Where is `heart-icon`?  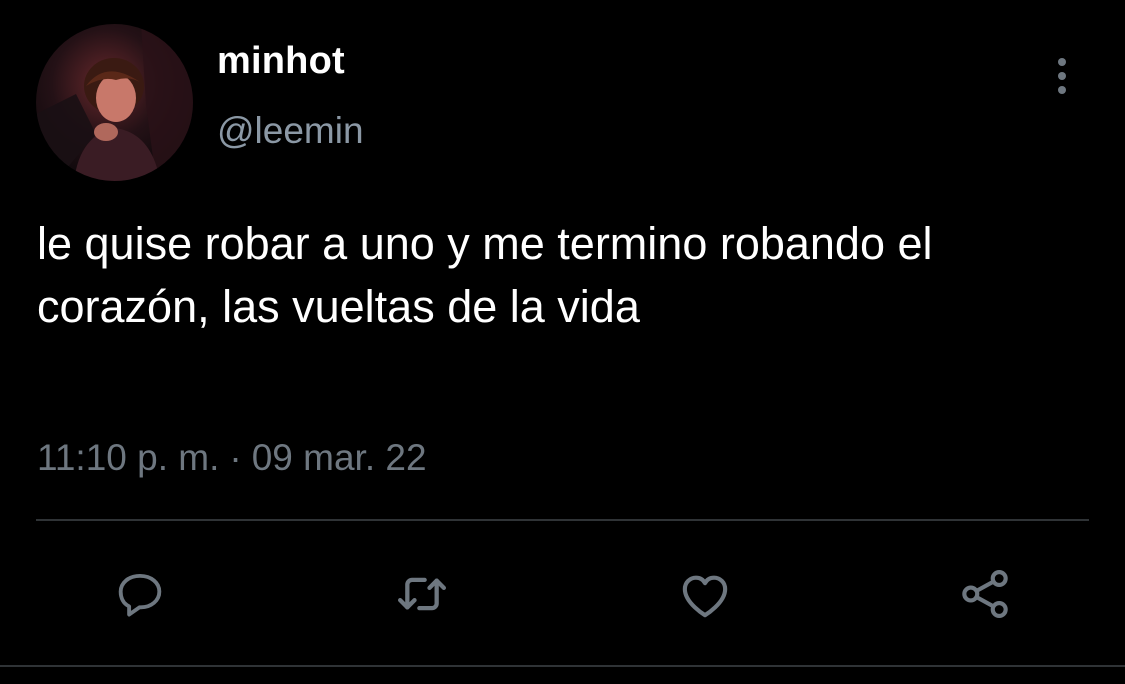
heart-icon is located at coordinates (705, 596).